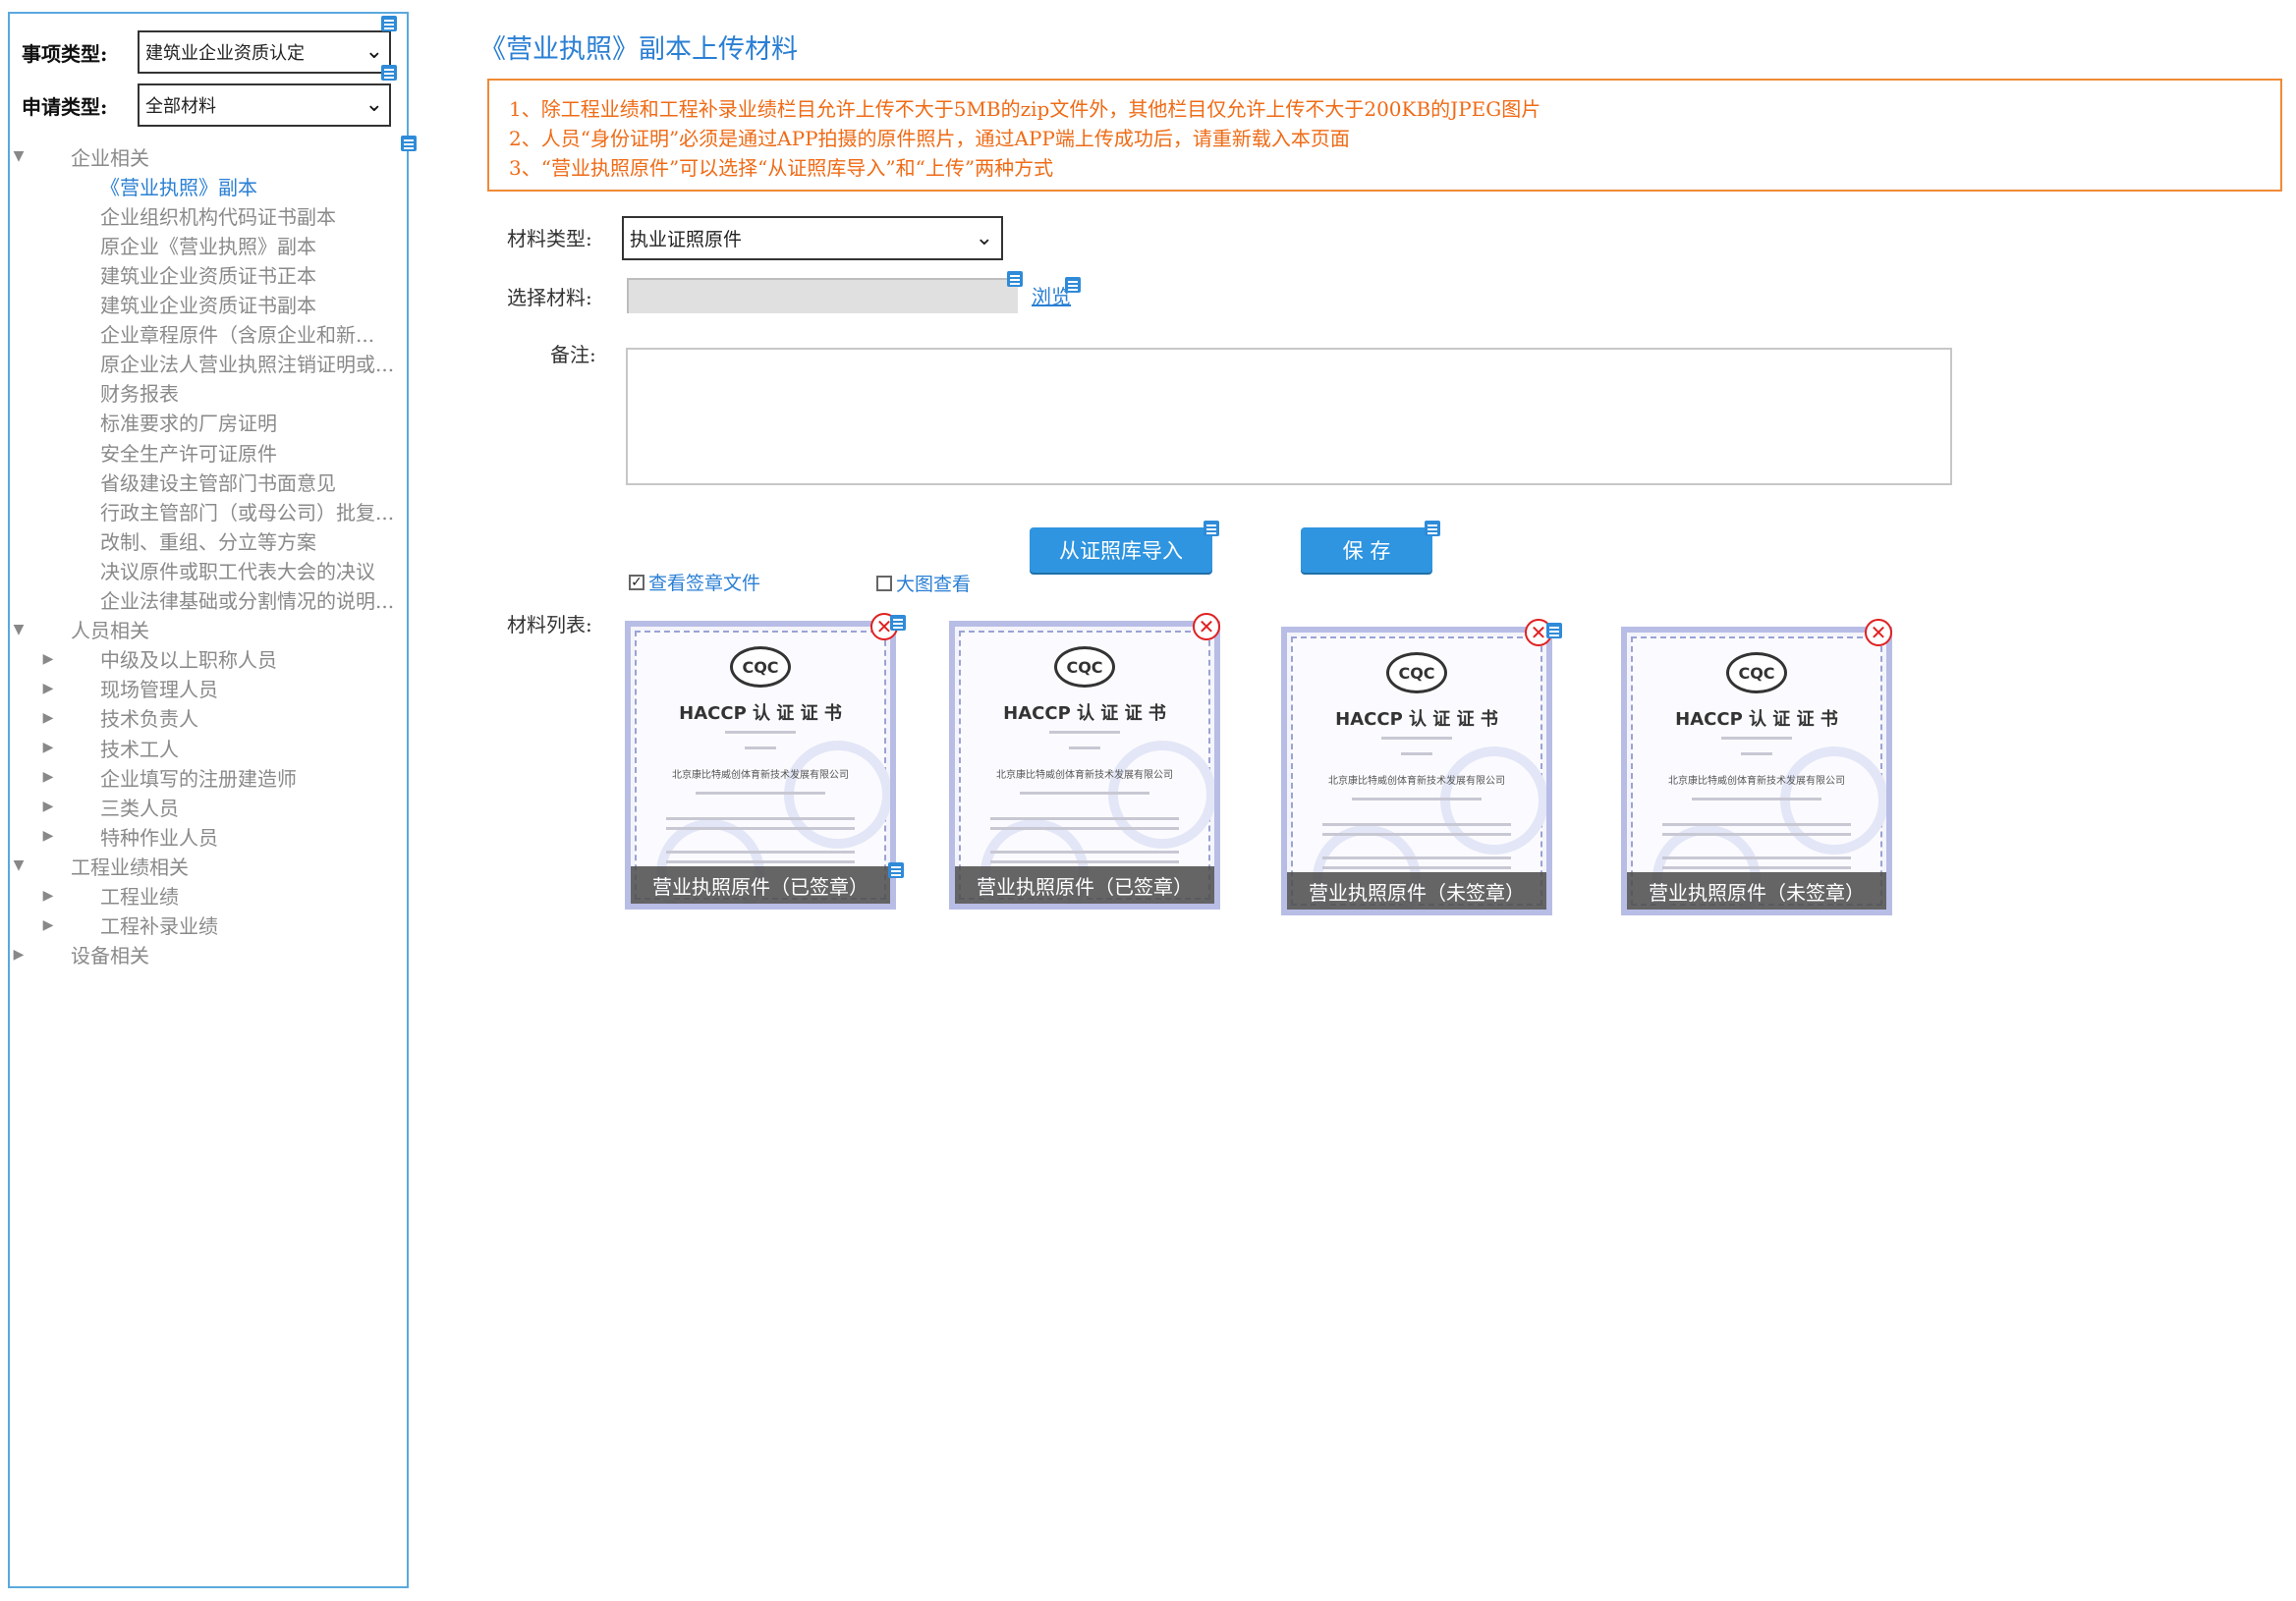 The height and width of the screenshot is (1601, 2296). What do you see at coordinates (79, 156) in the screenshot?
I see `tree-group: ▼ 企业相关` at bounding box center [79, 156].